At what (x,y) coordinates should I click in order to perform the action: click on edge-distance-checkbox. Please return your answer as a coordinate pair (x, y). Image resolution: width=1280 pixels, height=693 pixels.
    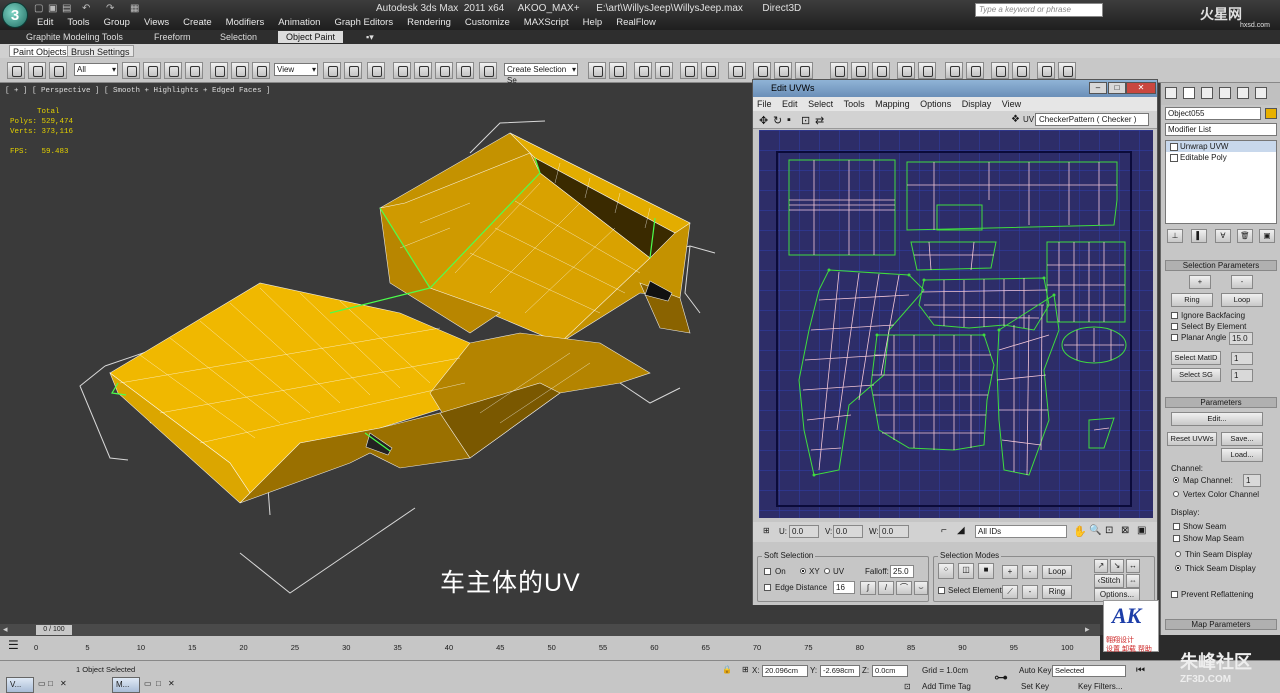
    Looking at the image, I should click on (767, 587).